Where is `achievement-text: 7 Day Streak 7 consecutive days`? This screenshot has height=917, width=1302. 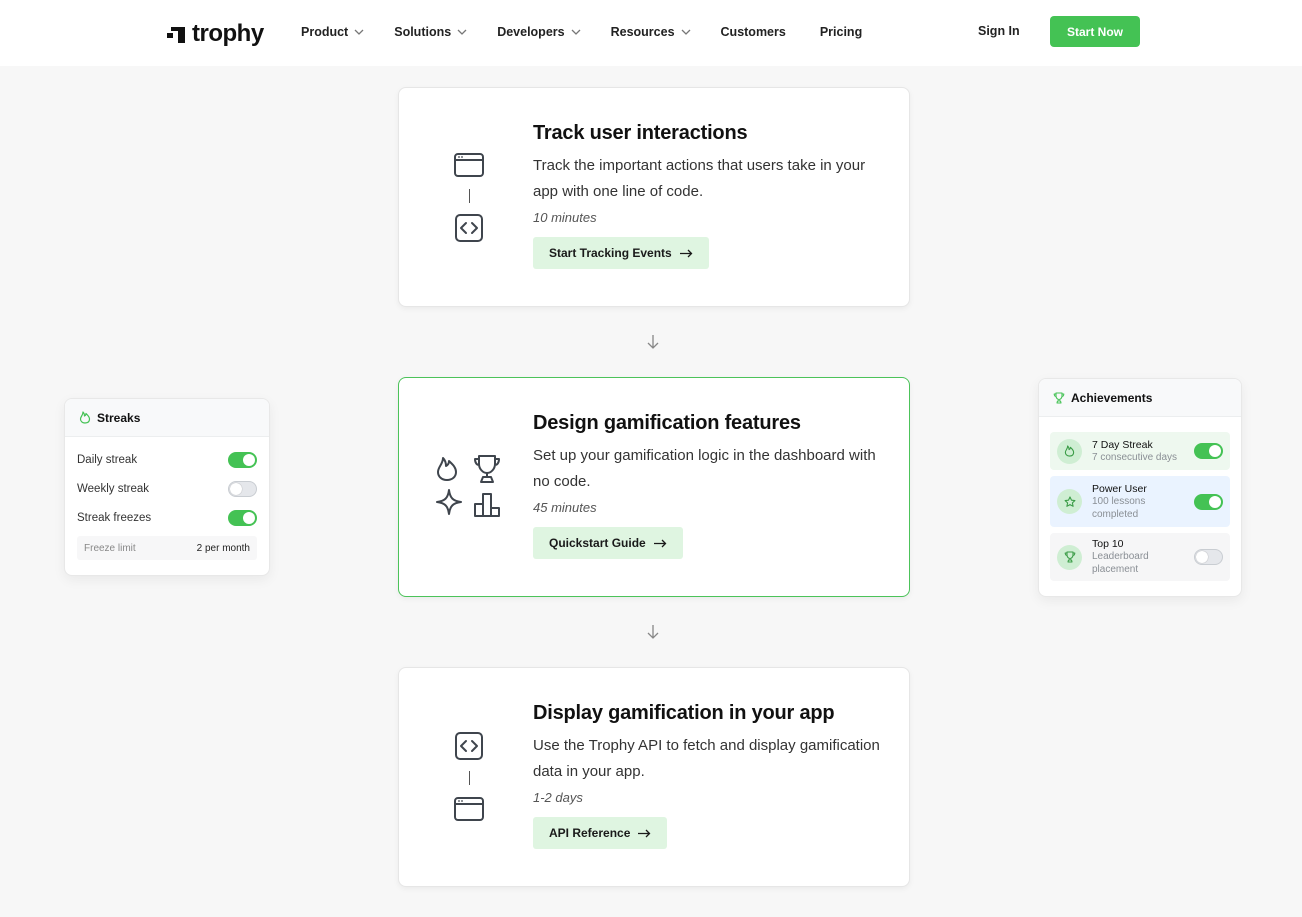 achievement-text: 7 Day Streak 7 consecutive days is located at coordinates (1143, 451).